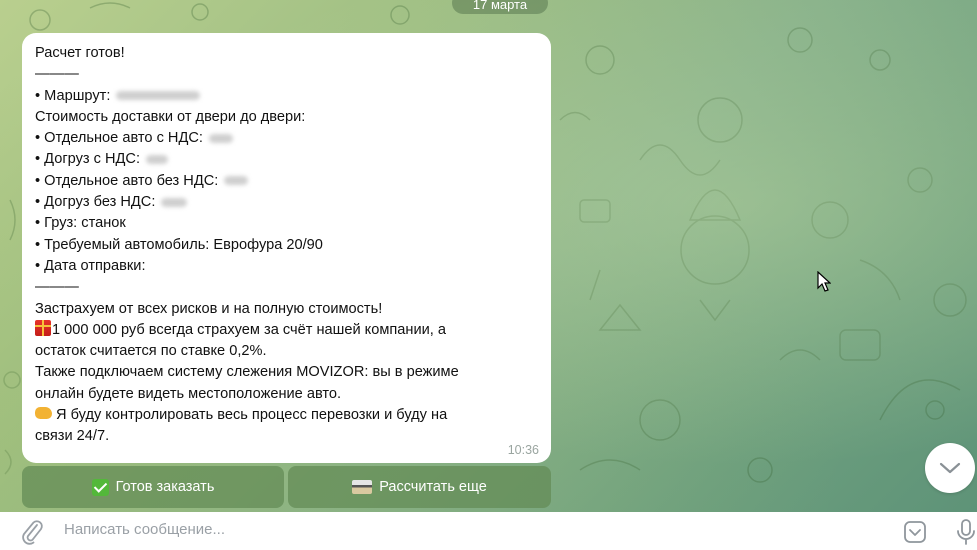 The height and width of the screenshot is (550, 977). Describe the element at coordinates (43, 413) in the screenshot. I see `handshake-icon` at that location.